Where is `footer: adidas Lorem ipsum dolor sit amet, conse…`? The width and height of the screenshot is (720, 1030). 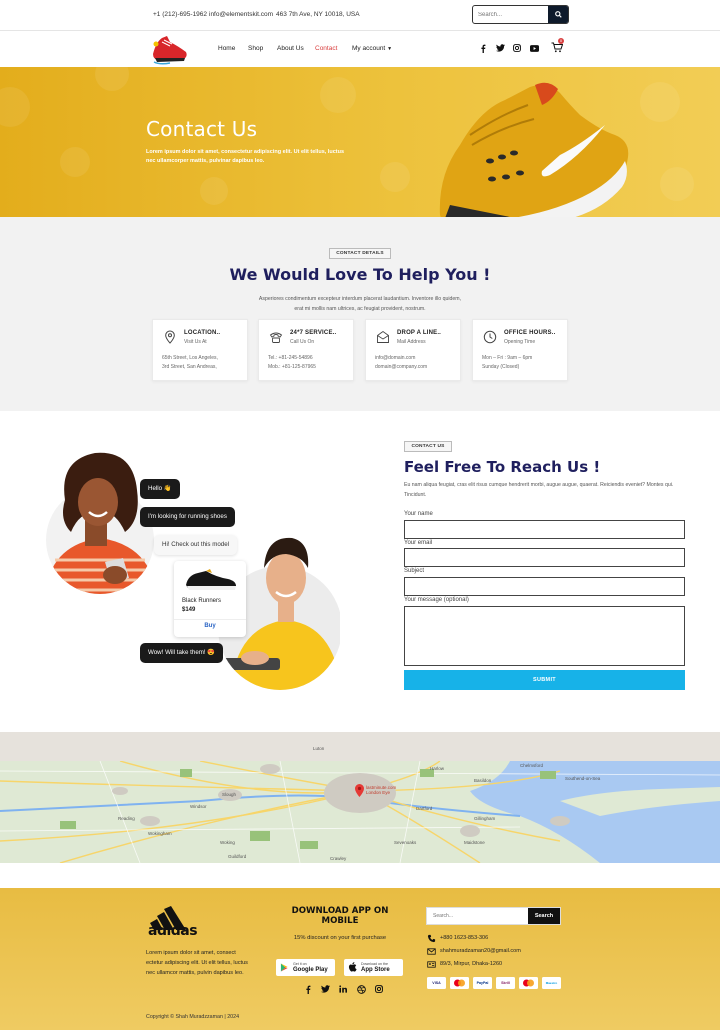 footer: adidas Lorem ipsum dolor sit amet, conse… is located at coordinates (360, 959).